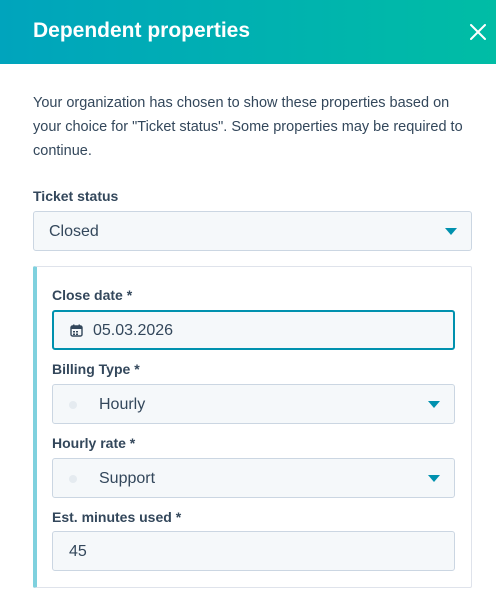 This screenshot has width=496, height=606. I want to click on billing-type-label: Billing Type *, so click(96, 369).